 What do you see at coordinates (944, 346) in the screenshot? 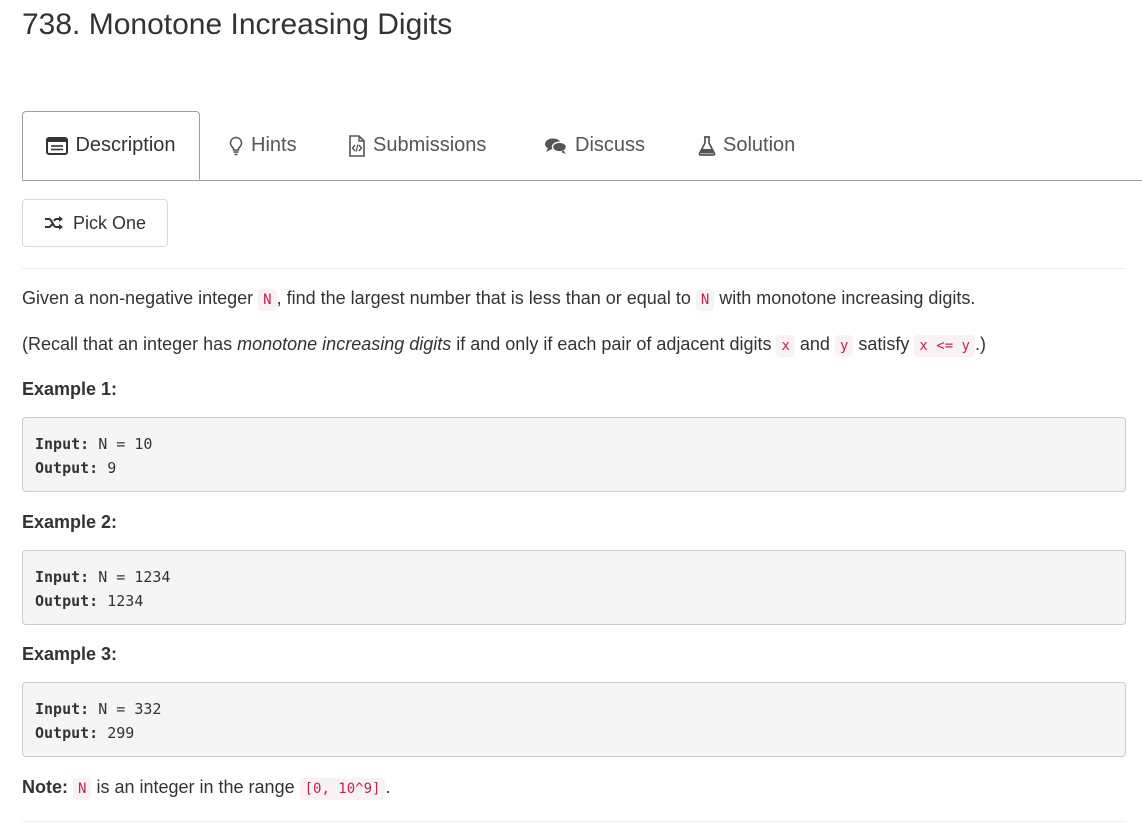
I see `inline-code: x <= y` at bounding box center [944, 346].